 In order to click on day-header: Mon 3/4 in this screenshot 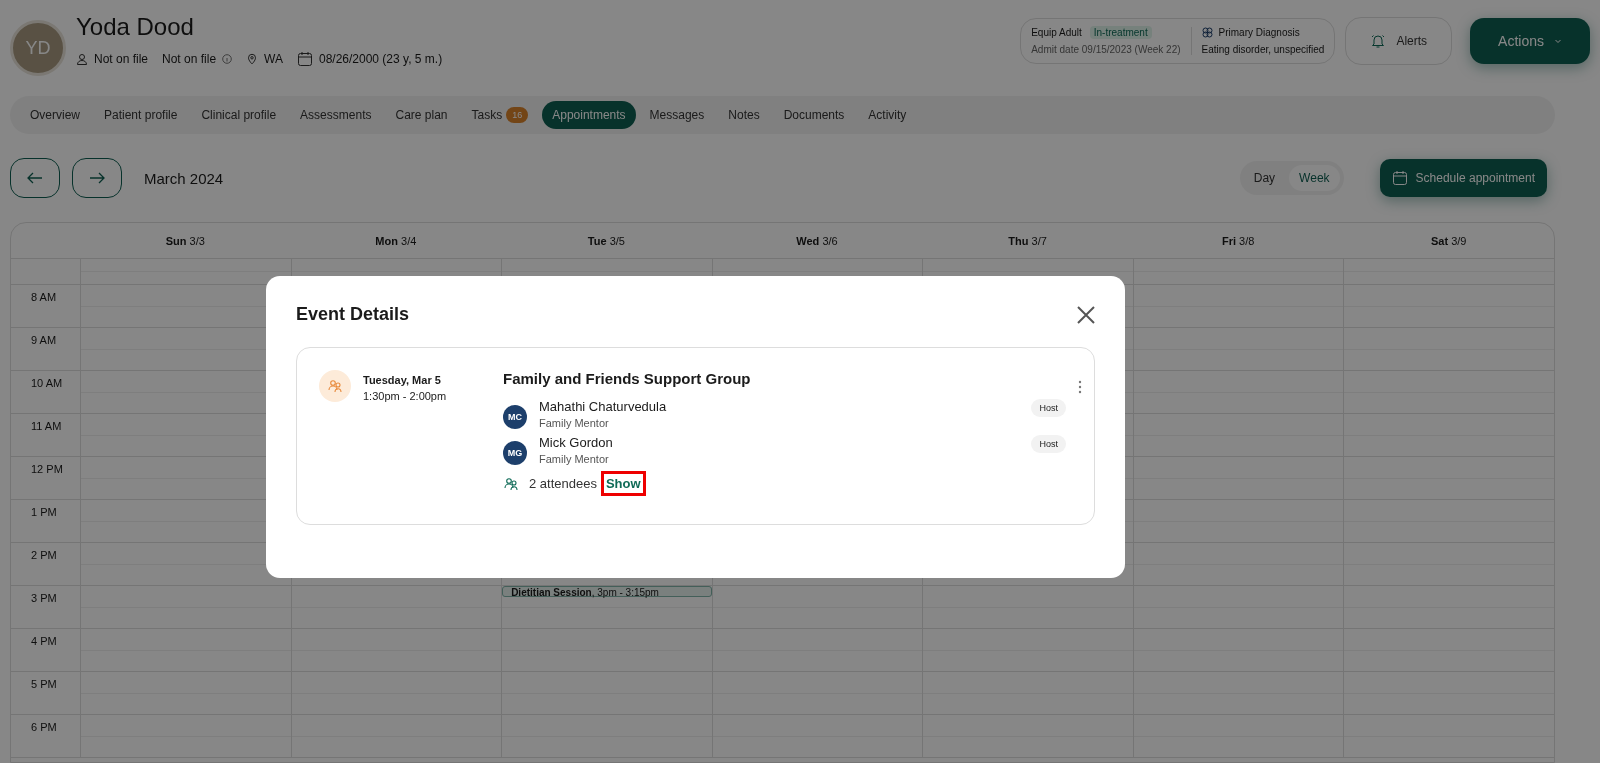, I will do `click(396, 240)`.